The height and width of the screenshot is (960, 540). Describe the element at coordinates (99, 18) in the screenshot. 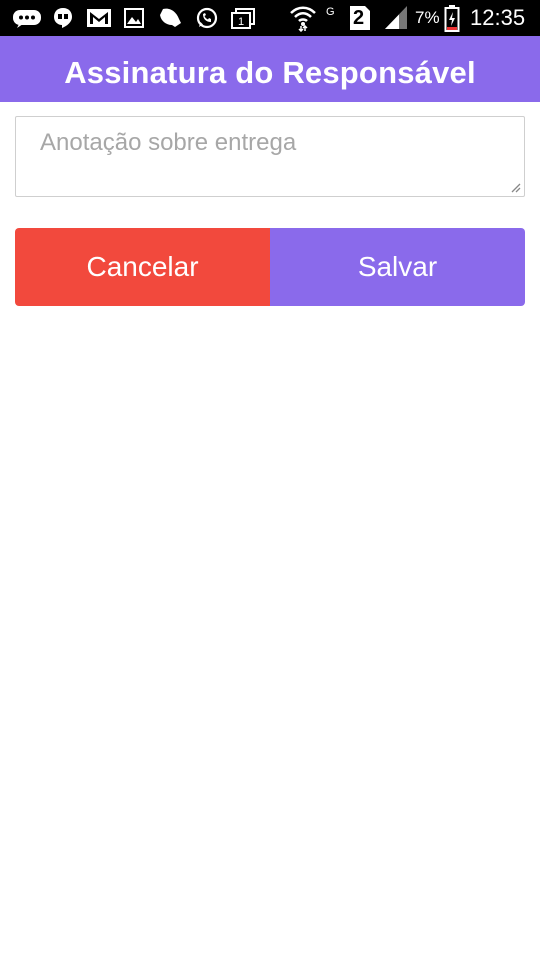

I see `gmail-icon` at that location.